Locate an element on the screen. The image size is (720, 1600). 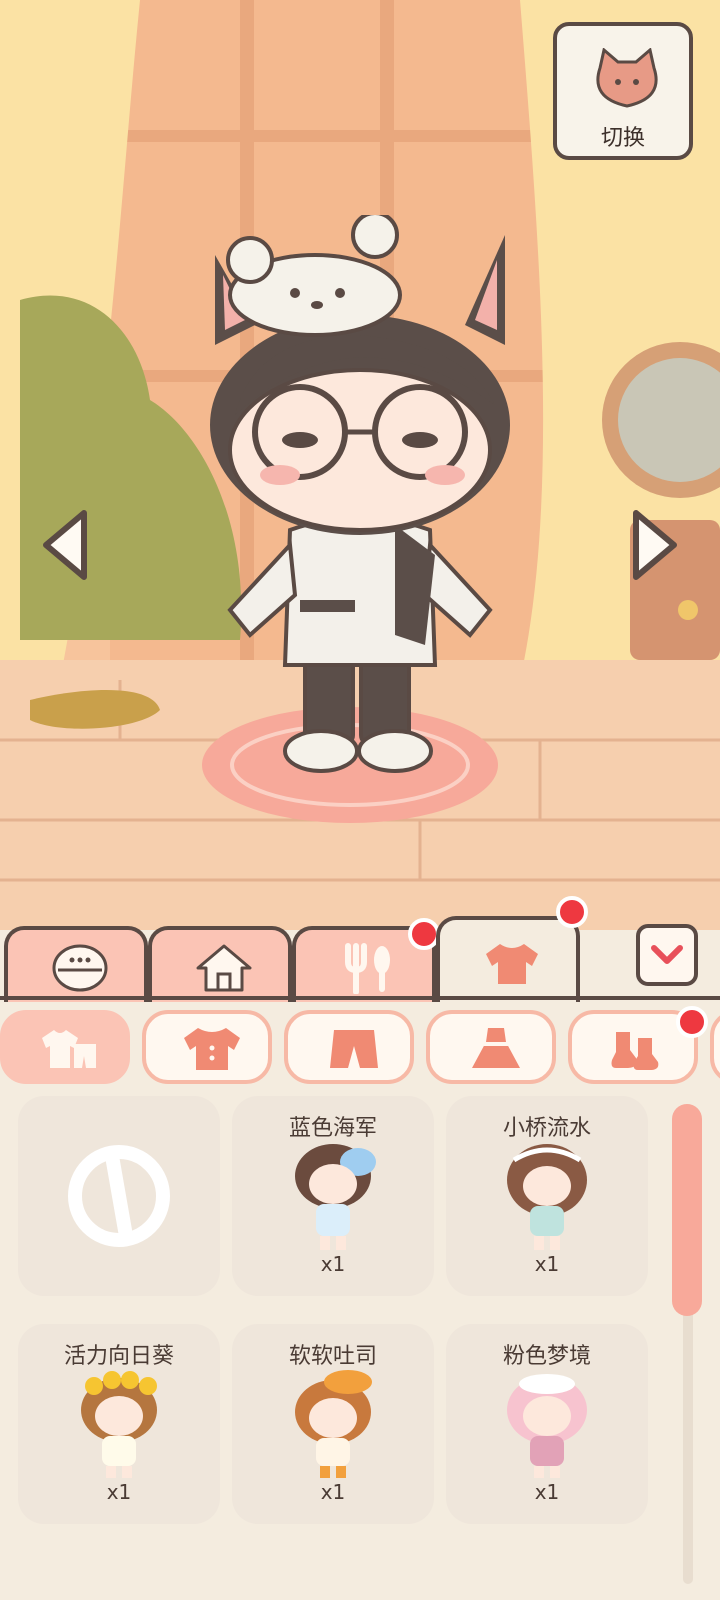
none-icon is located at coordinates (119, 1196).